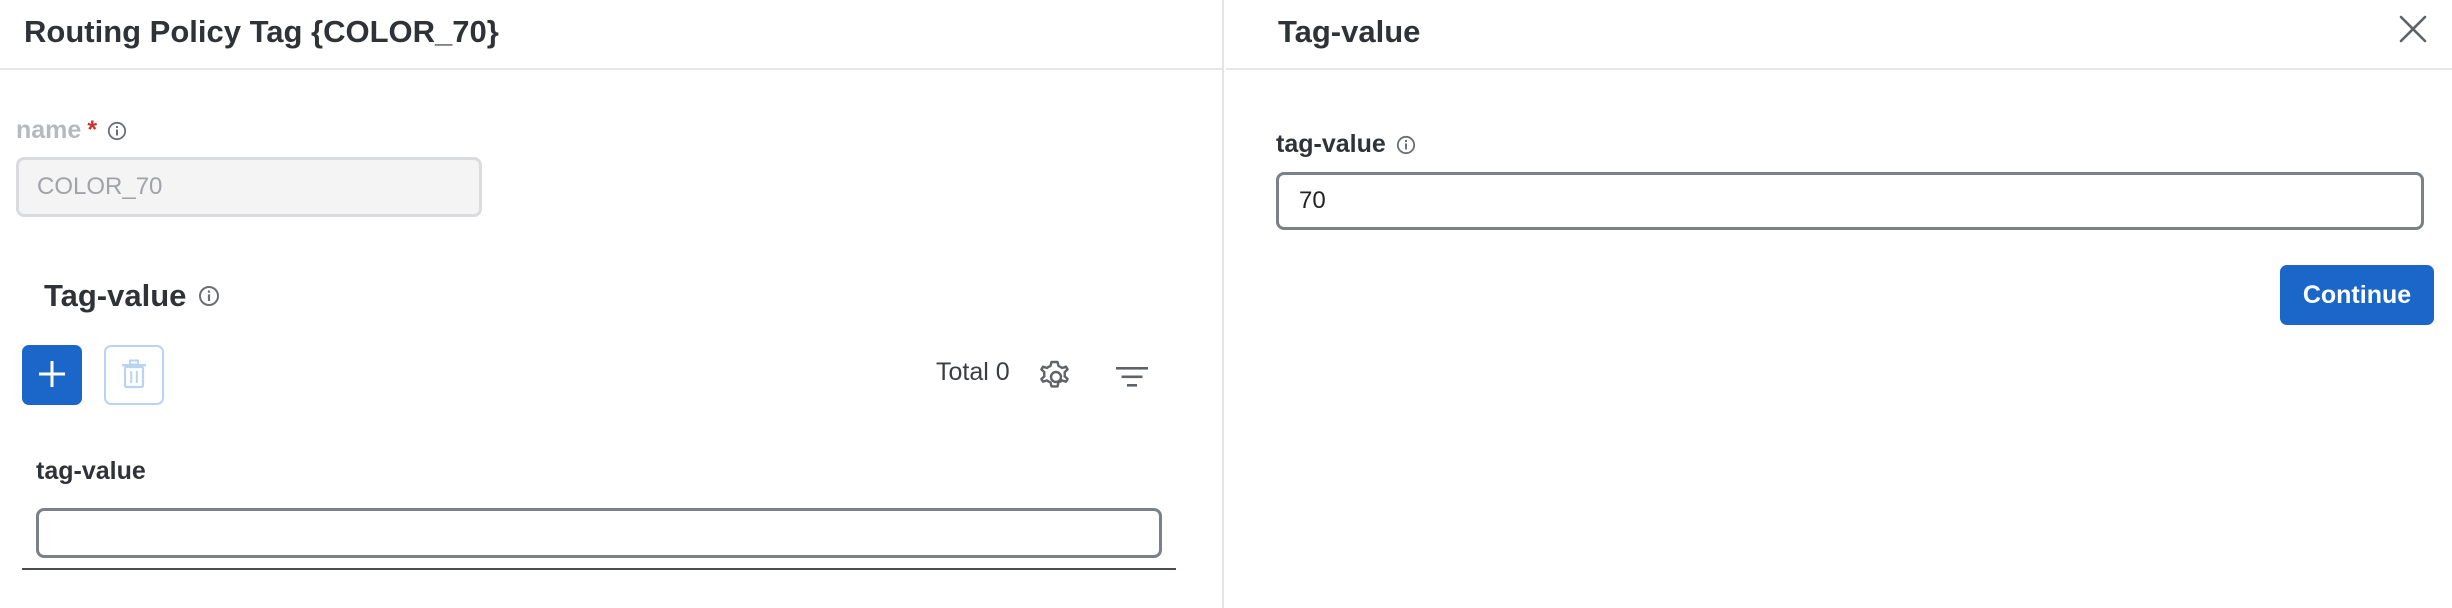 This screenshot has height=608, width=2452. I want to click on panel-header: Routing Policy Tag {COLOR_70}, so click(611, 35).